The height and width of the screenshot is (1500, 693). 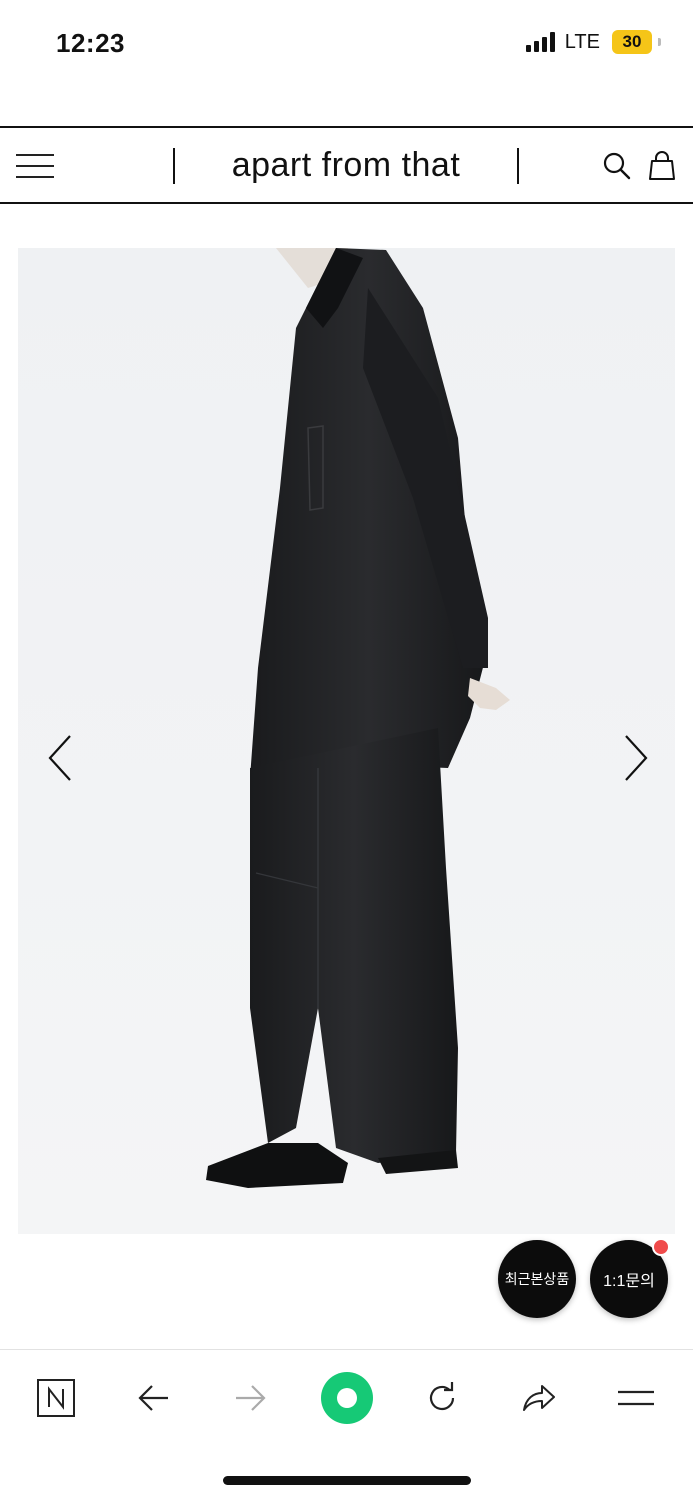 I want to click on chevron-right-icon, so click(x=634, y=758).